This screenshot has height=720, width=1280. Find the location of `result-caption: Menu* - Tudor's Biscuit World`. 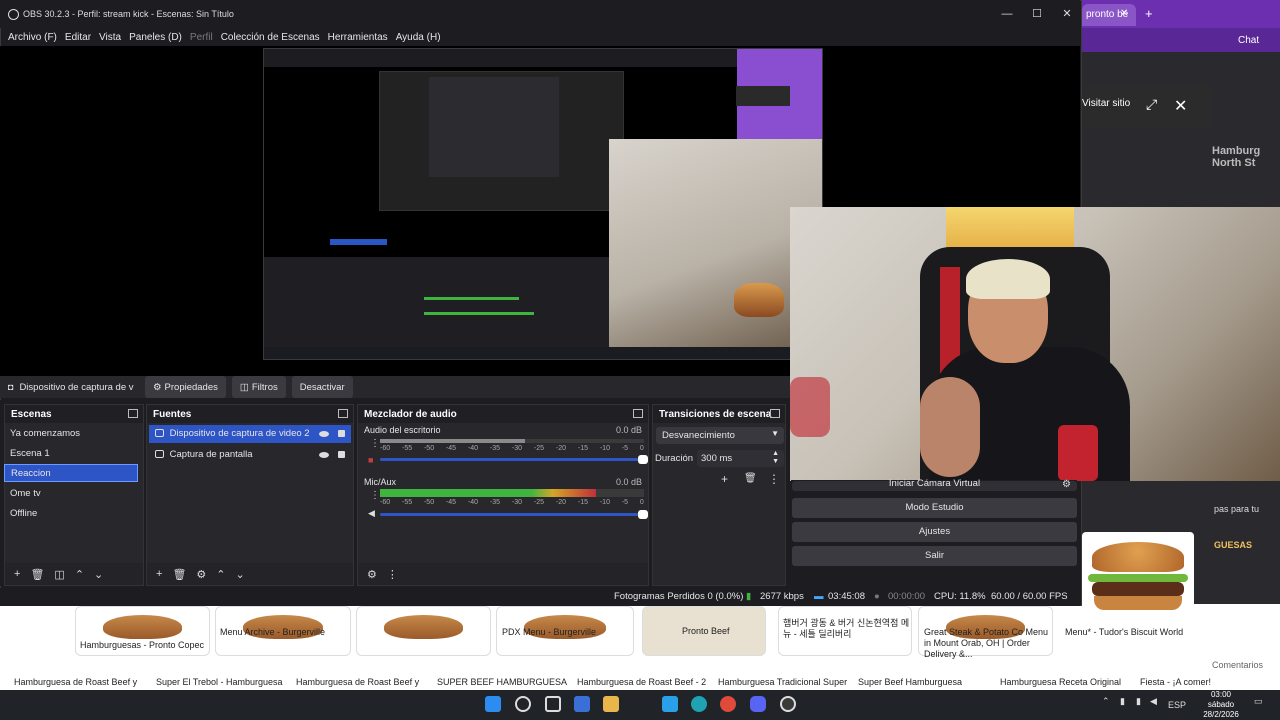

result-caption: Menu* - Tudor's Biscuit World is located at coordinates (1124, 632).